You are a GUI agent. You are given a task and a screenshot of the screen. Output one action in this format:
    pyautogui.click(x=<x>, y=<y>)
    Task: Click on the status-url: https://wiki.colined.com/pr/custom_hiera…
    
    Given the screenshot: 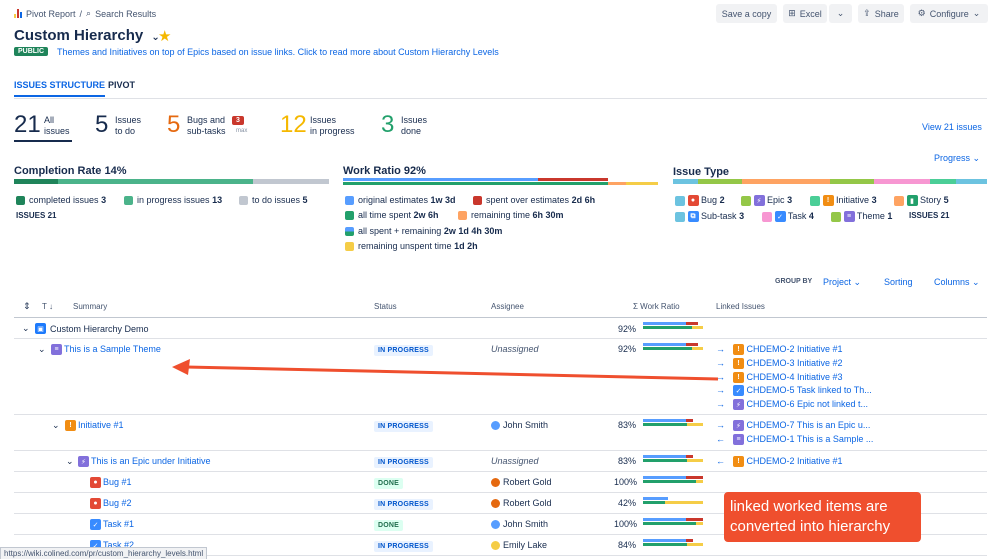 What is the action you would take?
    pyautogui.click(x=104, y=553)
    